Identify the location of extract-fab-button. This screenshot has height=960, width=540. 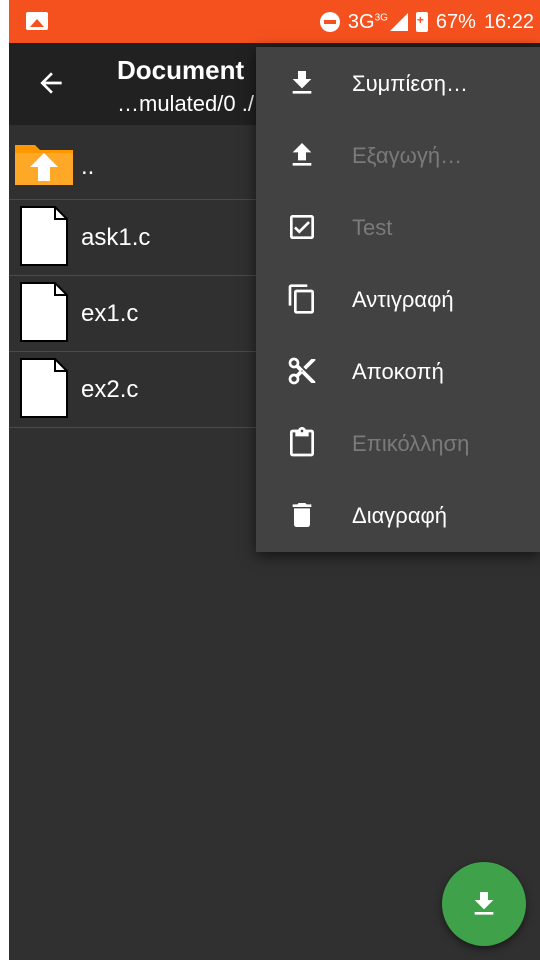
(484, 904).